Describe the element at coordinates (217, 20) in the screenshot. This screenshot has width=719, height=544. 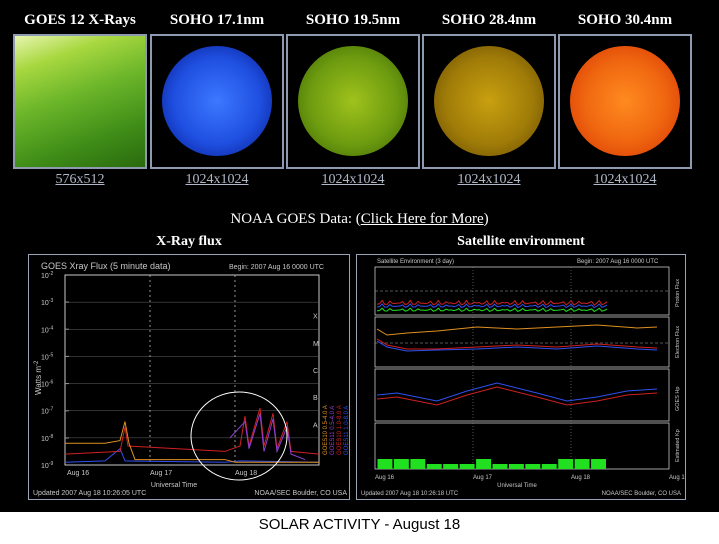
I see `thumb-title-blue: SOHO 17.1nm` at that location.